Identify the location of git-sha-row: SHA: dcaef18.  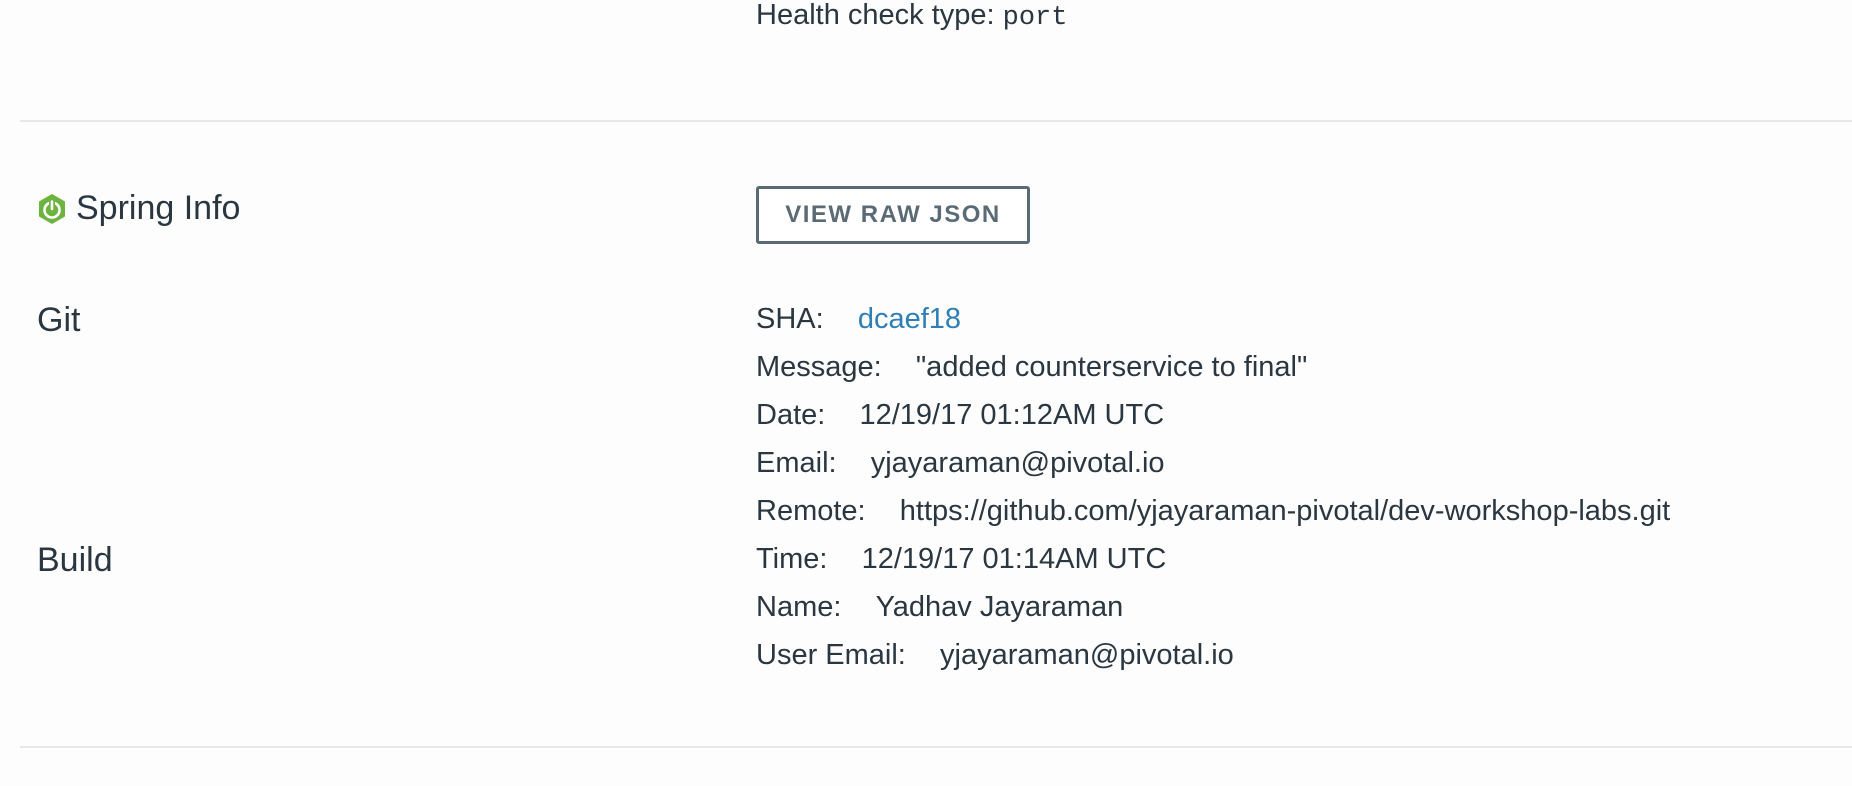
(858, 319).